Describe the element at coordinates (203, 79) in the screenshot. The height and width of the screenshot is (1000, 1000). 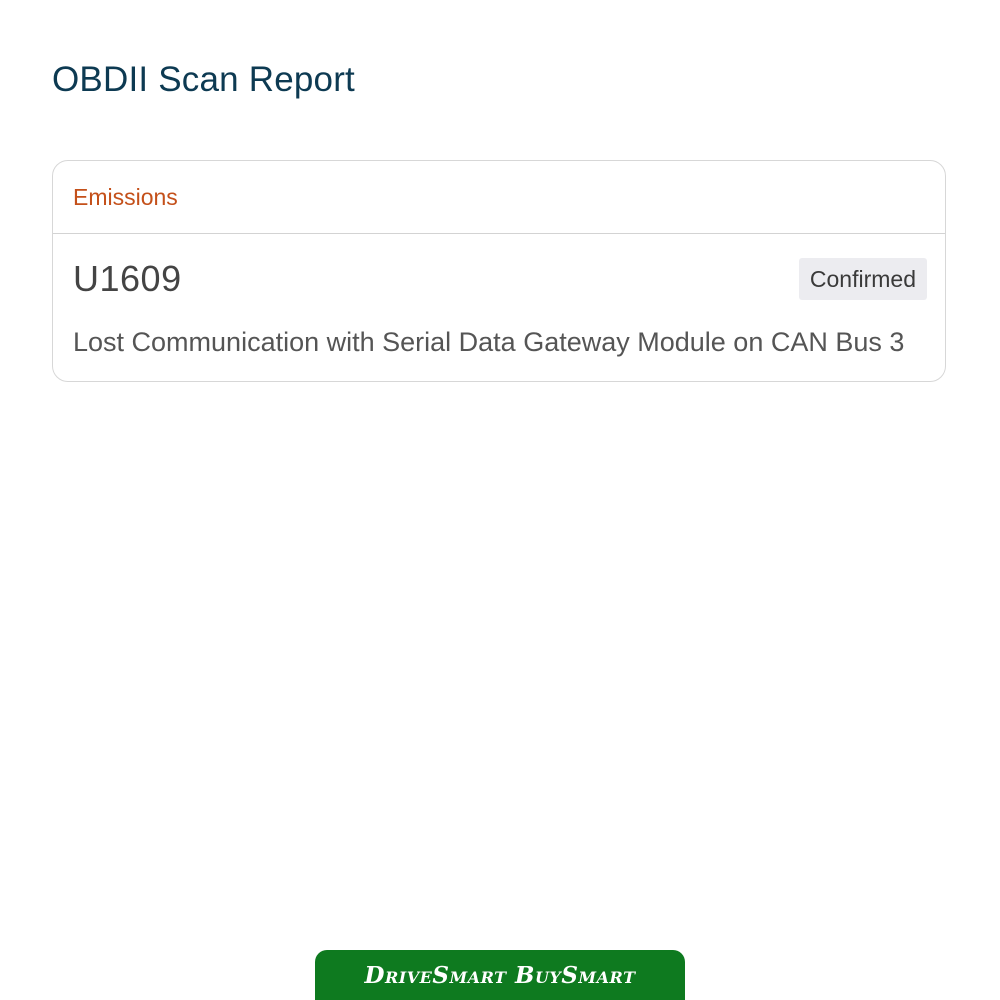
I see `page-title: OBDII Scan Report` at that location.